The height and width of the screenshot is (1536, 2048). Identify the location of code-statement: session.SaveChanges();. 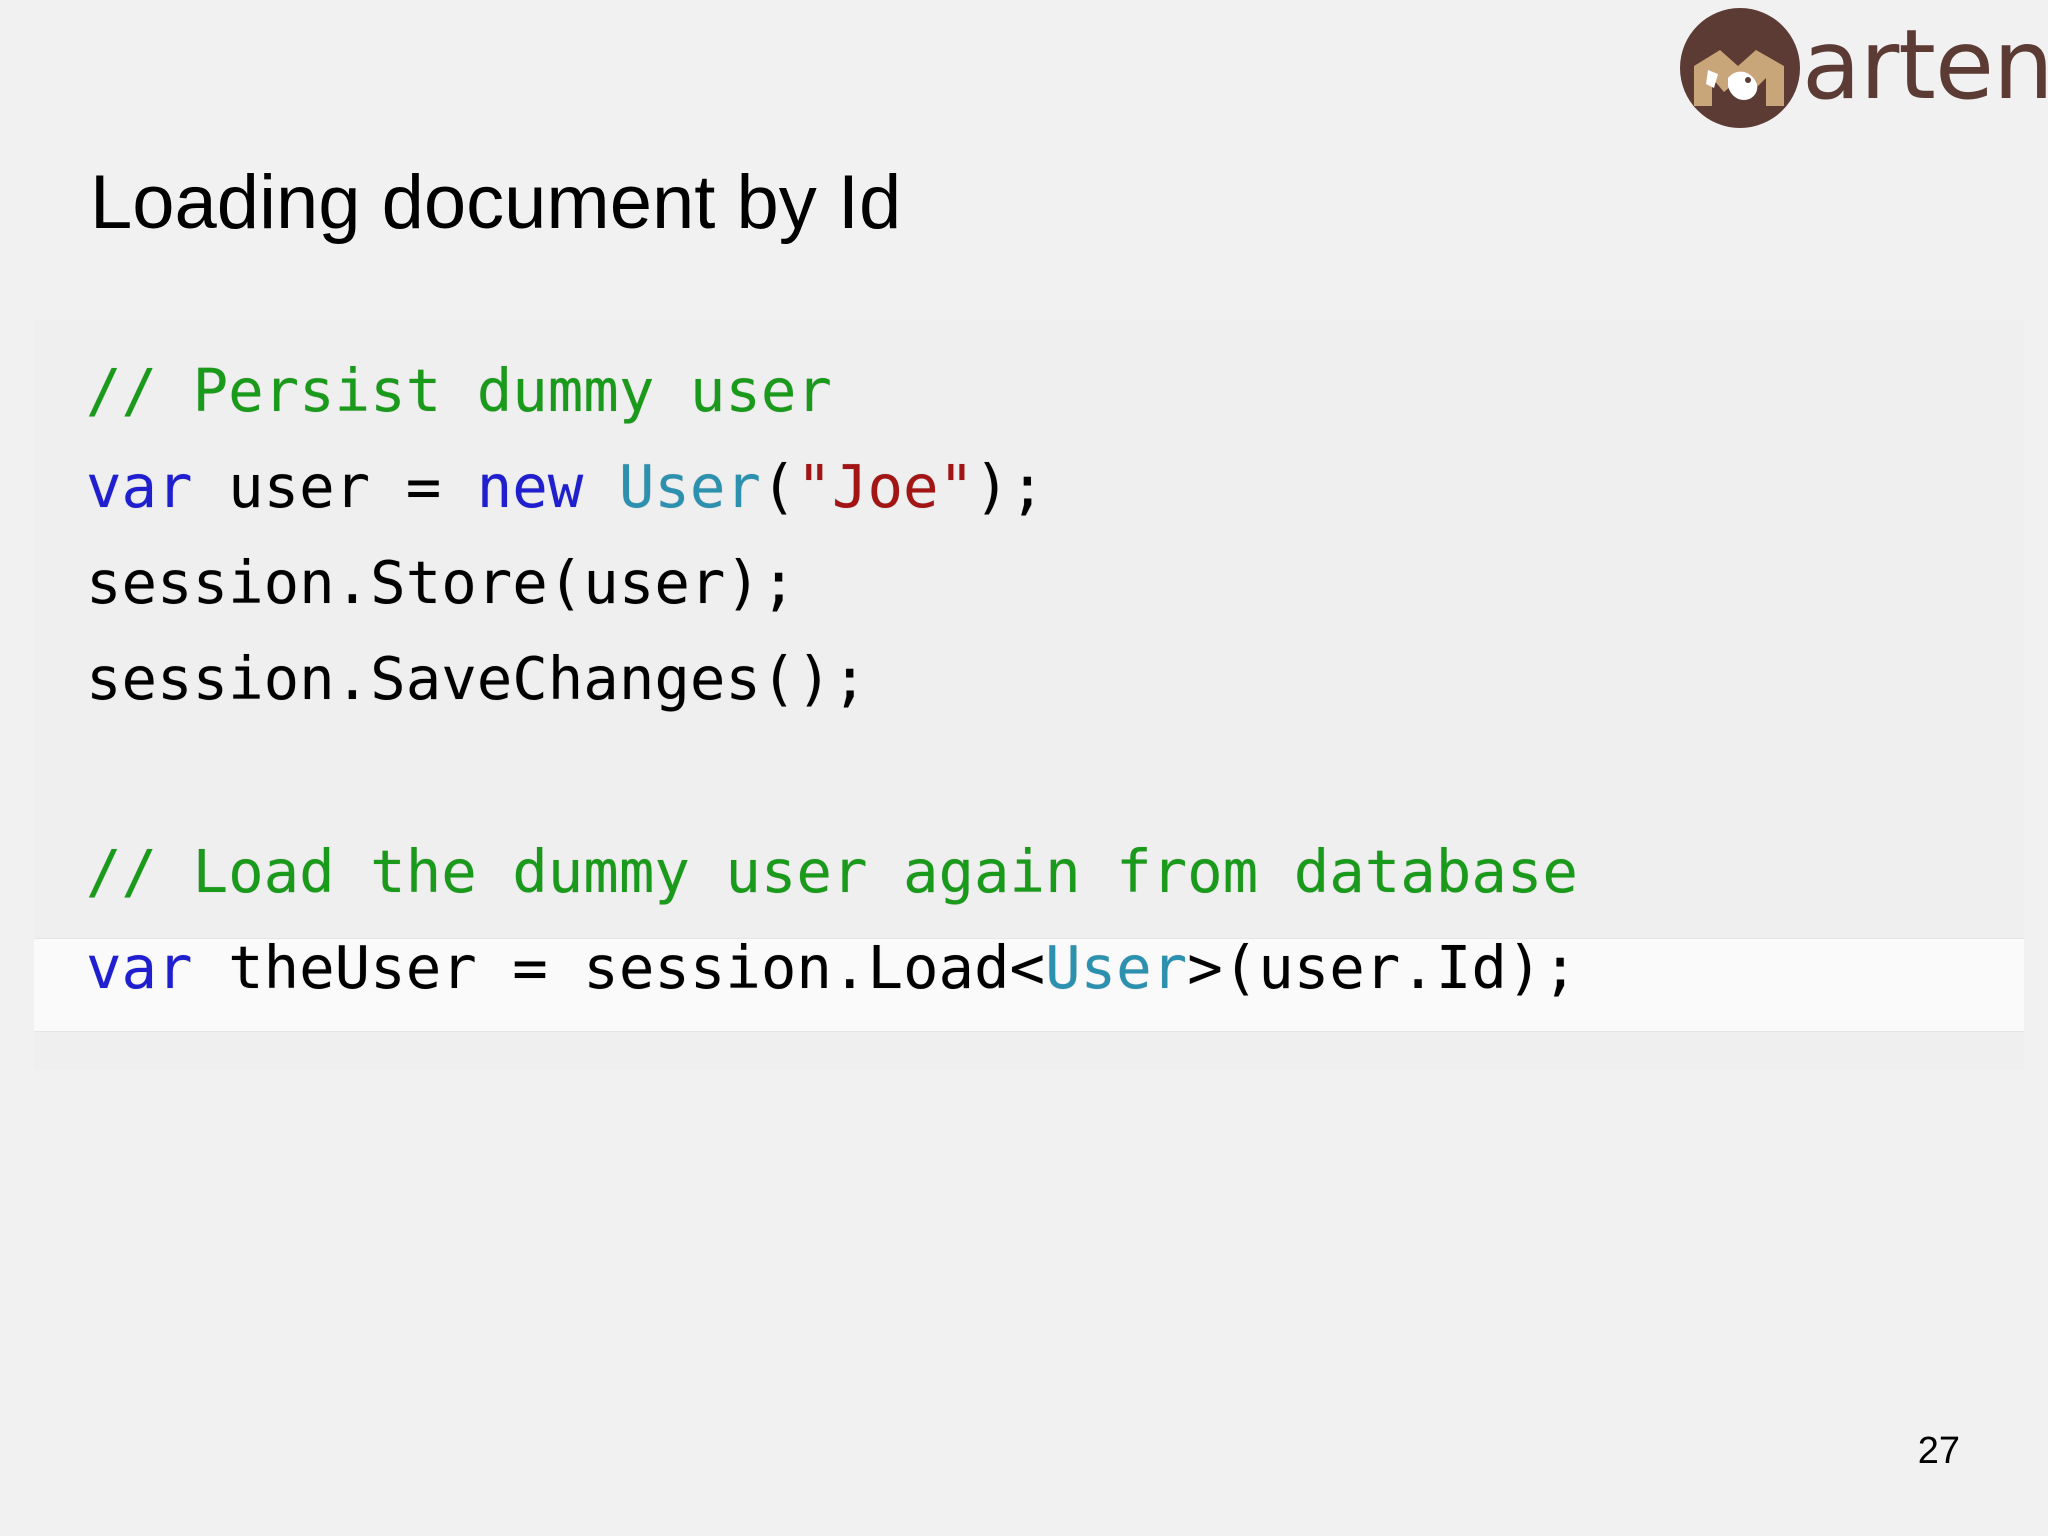
(477, 678).